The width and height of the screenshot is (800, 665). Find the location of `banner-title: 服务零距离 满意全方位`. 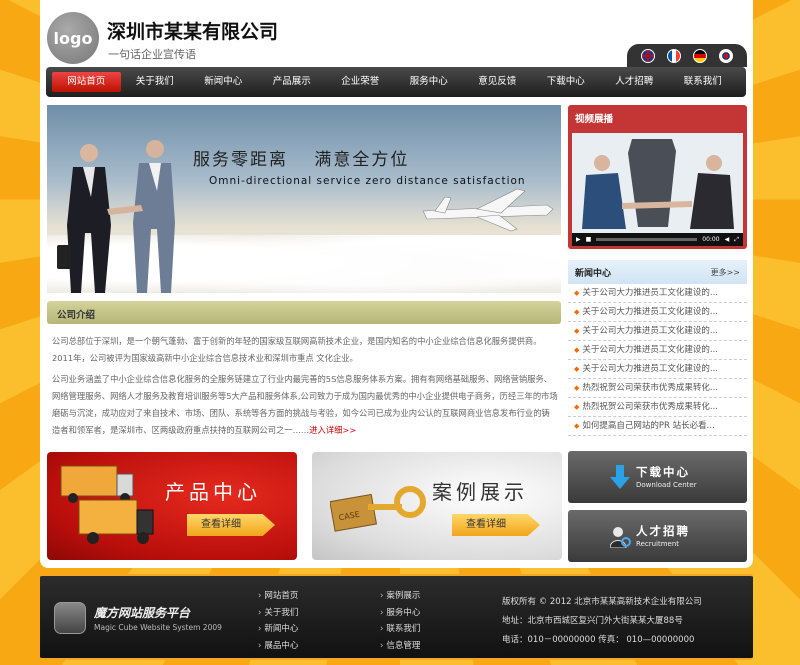

banner-title: 服务零距离 满意全方位 is located at coordinates (301, 160).